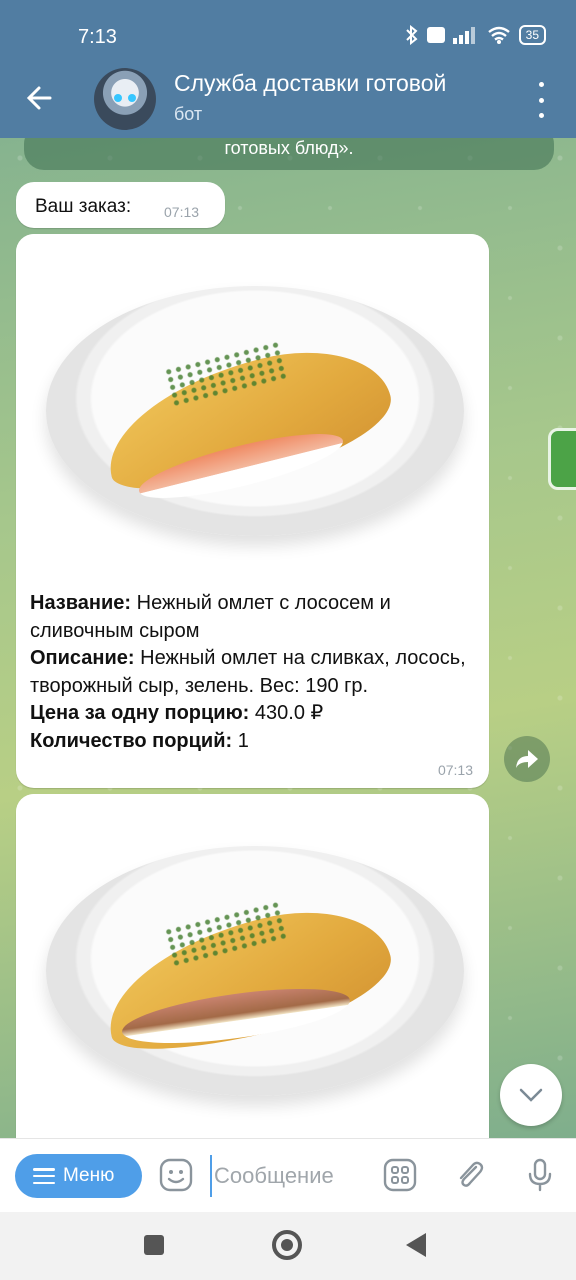 This screenshot has height=1280, width=576. I want to click on menu-button: Меню, so click(78, 1176).